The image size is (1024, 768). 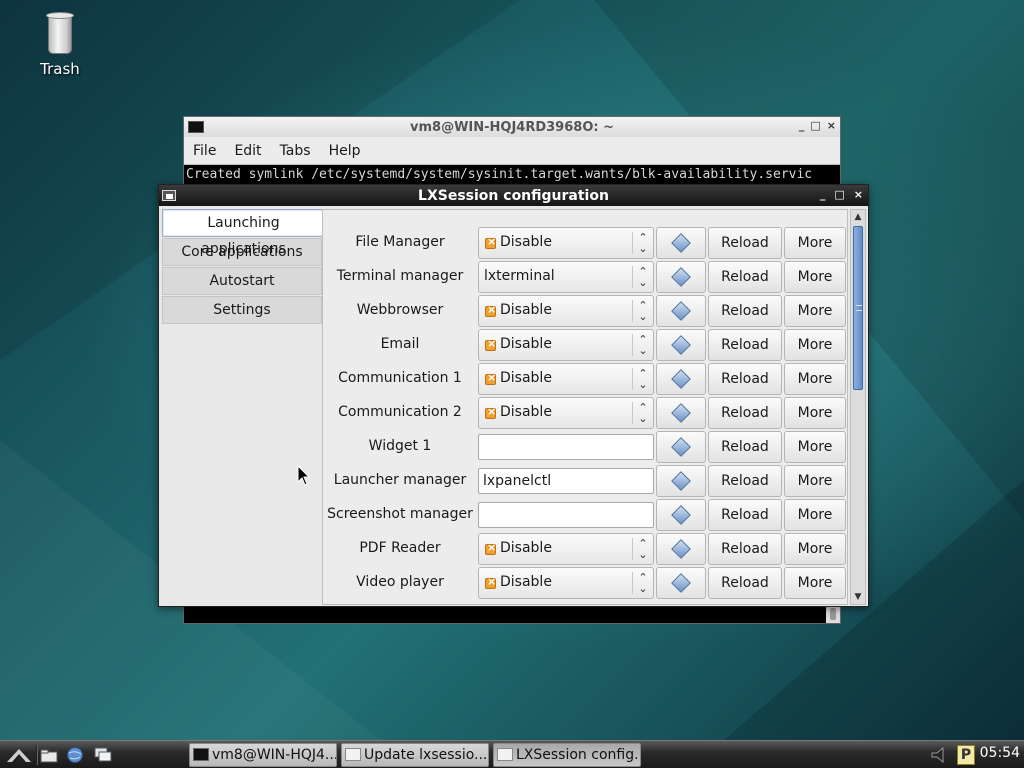 What do you see at coordinates (1000, 753) in the screenshot?
I see `clock: 05:54` at bounding box center [1000, 753].